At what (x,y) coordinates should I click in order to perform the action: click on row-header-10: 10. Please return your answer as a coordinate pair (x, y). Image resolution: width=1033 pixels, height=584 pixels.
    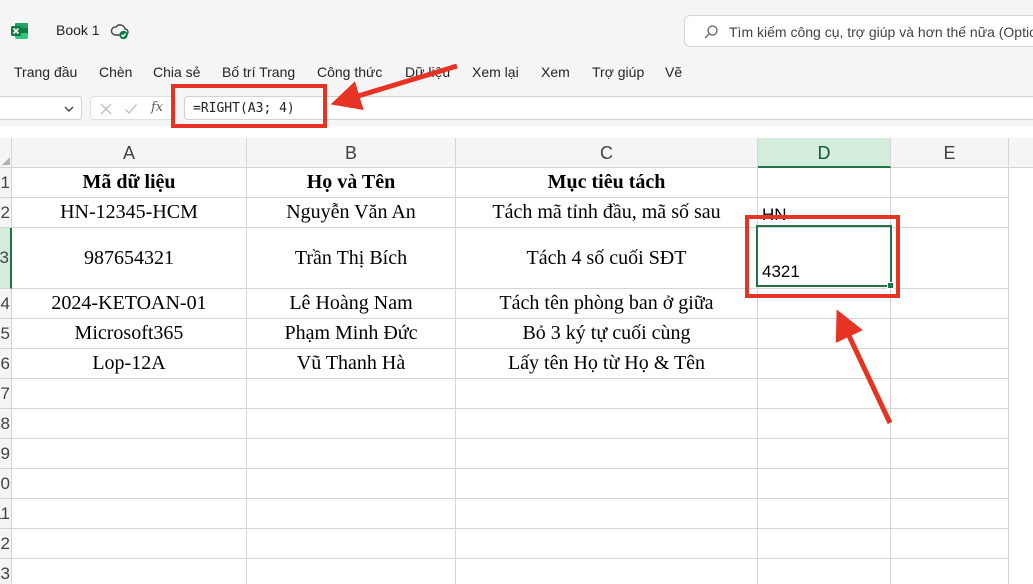
    Looking at the image, I should click on (6, 484).